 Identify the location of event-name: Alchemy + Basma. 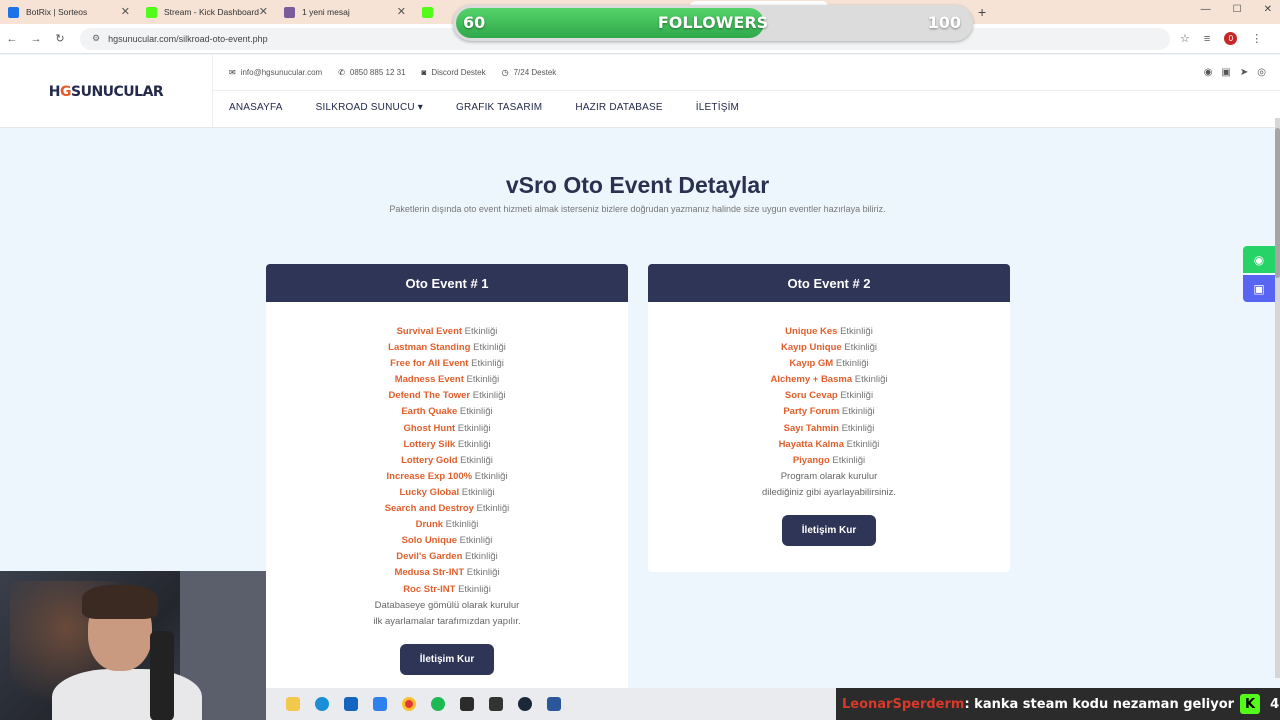
(811, 380).